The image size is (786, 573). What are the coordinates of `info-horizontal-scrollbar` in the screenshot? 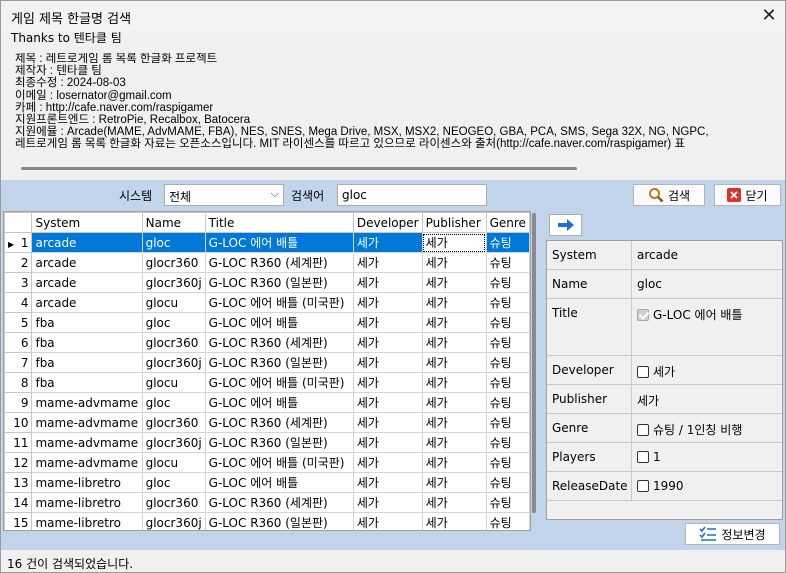 It's located at (299, 168).